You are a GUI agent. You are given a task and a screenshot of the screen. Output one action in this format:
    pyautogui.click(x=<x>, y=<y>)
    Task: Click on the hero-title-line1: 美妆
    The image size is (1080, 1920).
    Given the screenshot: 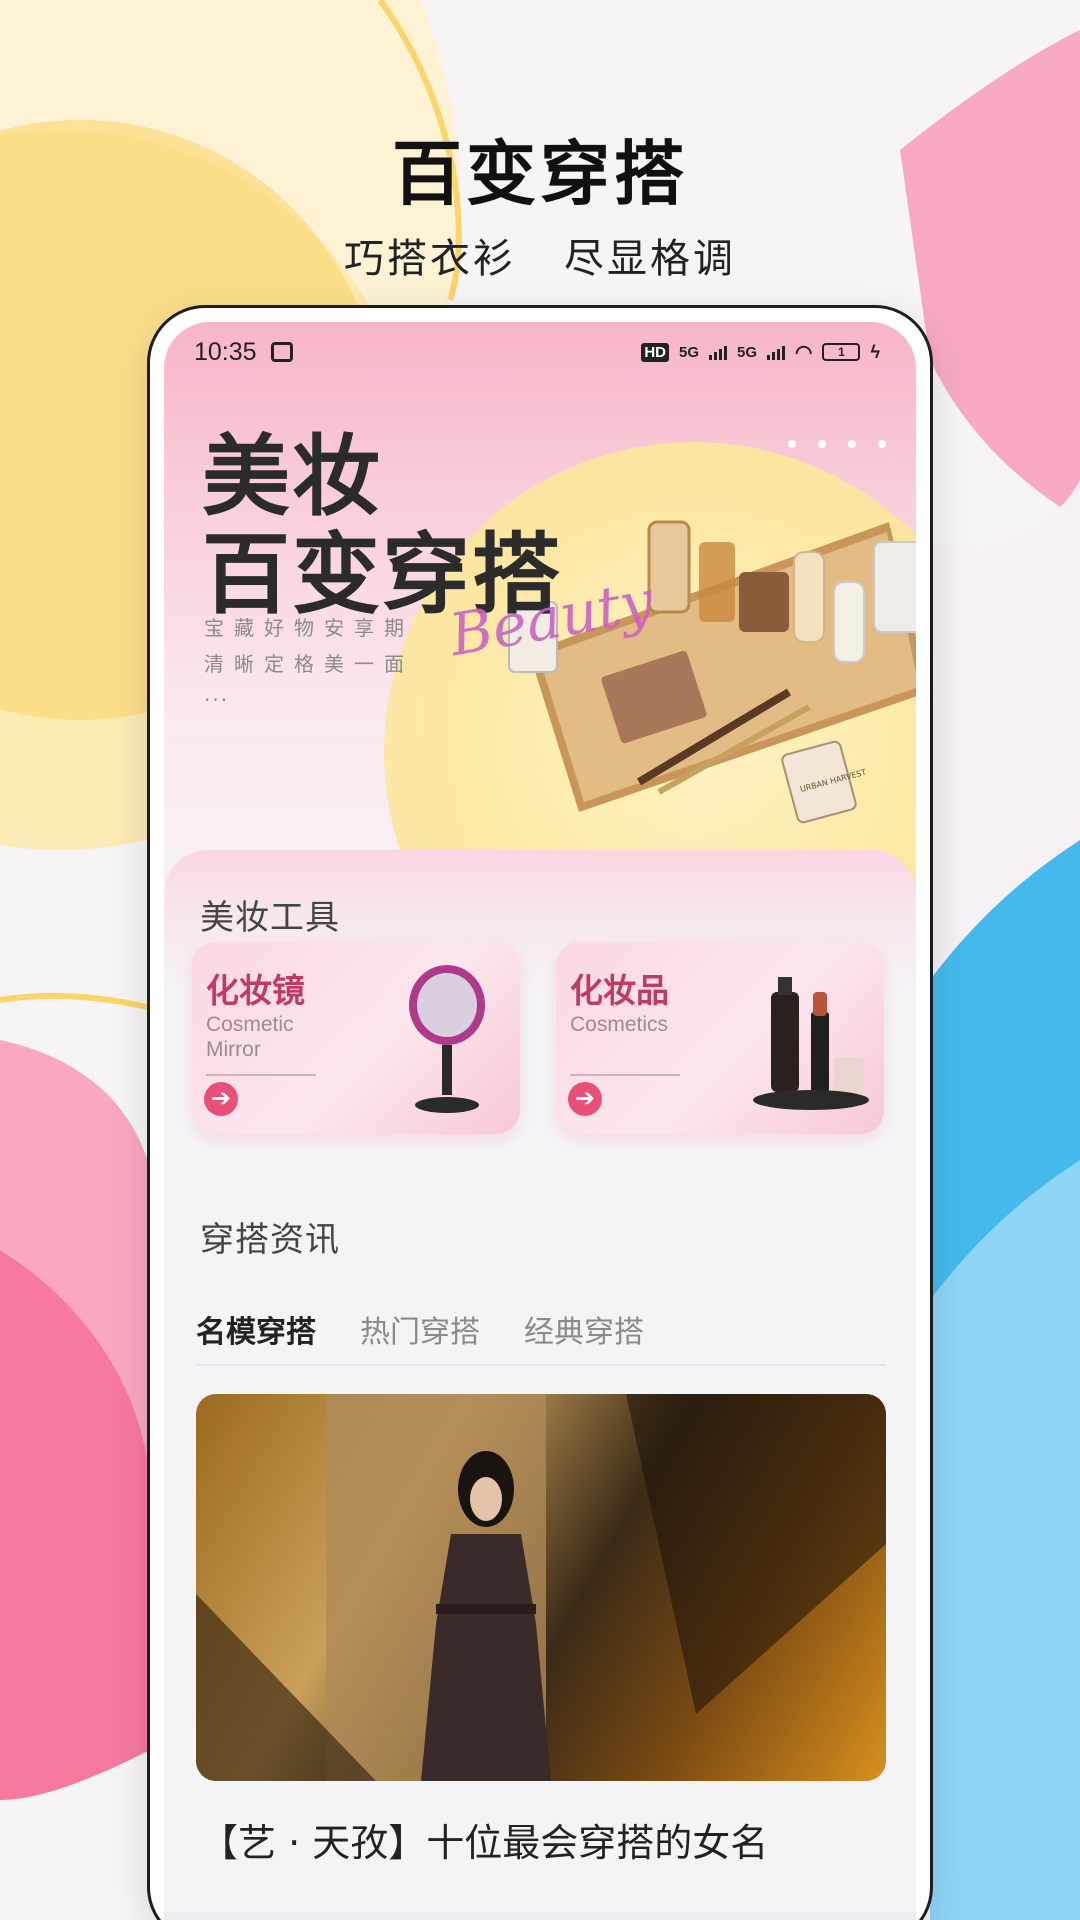 What is the action you would take?
    pyautogui.click(x=292, y=476)
    